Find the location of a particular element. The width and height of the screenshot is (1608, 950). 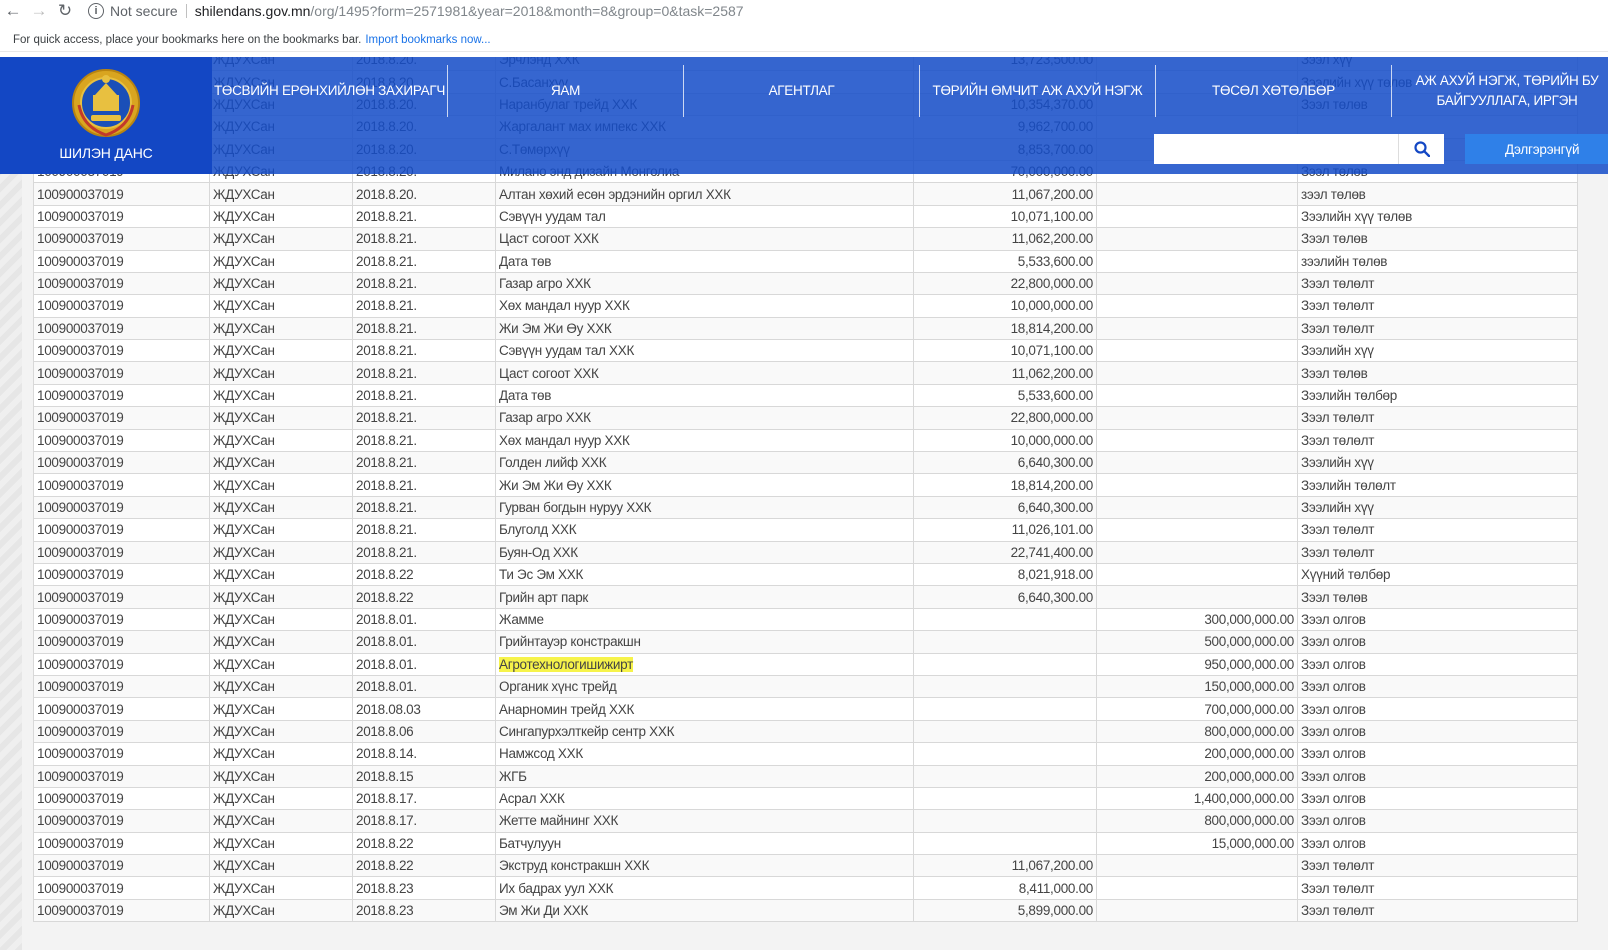

menu-item-budget-governors: ТӨСВИЙН ЕРӨНХИЙЛӨН ЗАХИРАГЧ is located at coordinates (330, 91).